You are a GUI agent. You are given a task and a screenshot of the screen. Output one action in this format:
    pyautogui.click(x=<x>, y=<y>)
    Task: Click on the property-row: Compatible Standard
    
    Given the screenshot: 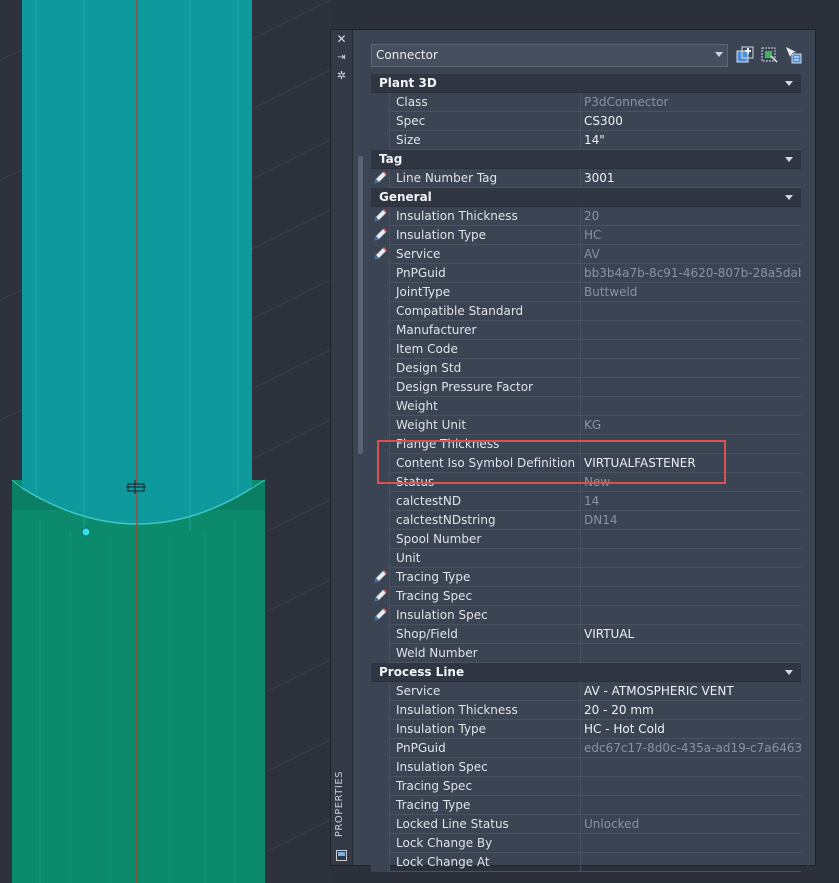 What is the action you would take?
    pyautogui.click(x=586, y=311)
    